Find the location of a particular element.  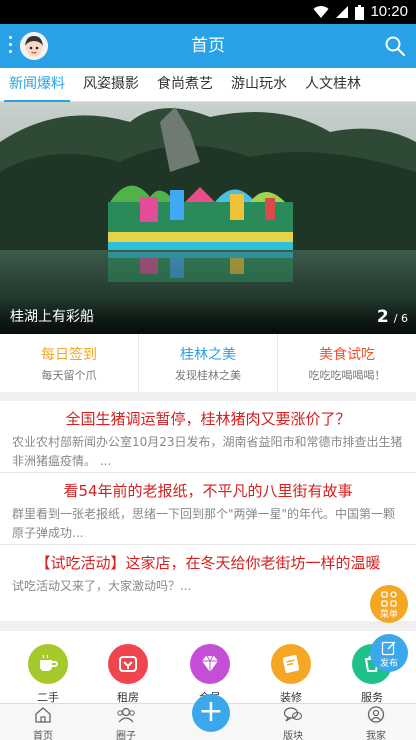

banner-caption-bar: 桂湖上有彩船 2 / 6 is located at coordinates (208, 317).